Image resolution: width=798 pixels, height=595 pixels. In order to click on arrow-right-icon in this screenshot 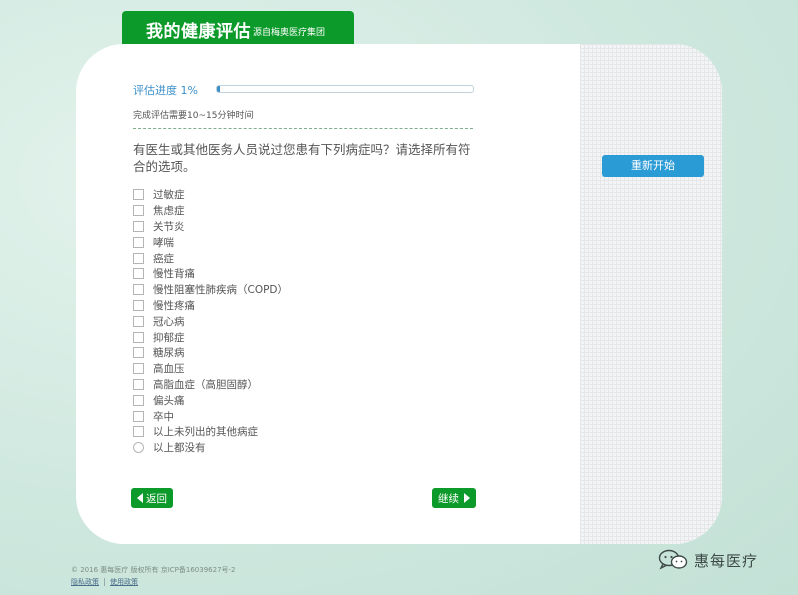, I will do `click(467, 498)`.